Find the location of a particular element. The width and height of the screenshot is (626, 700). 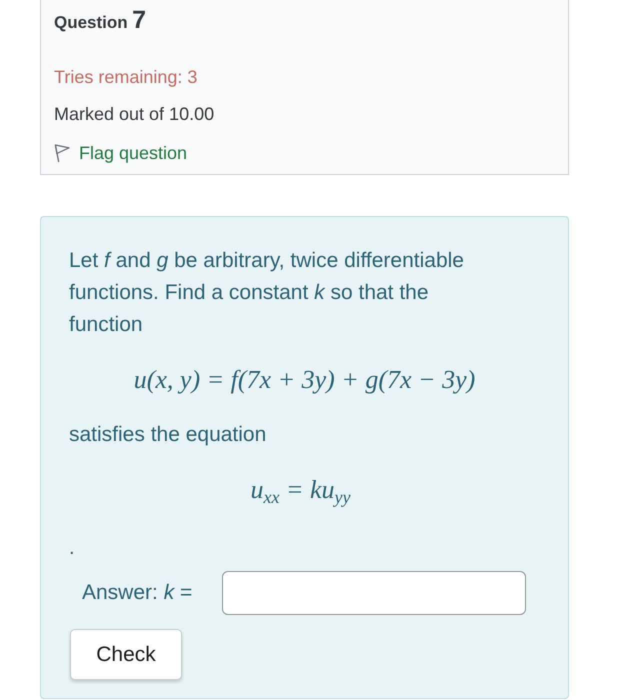

flag-icon is located at coordinates (62, 153).